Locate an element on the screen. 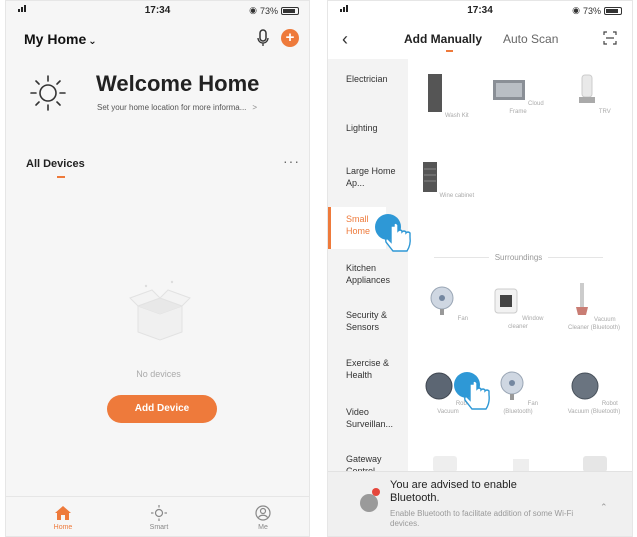  scan-icon is located at coordinates (610, 38).